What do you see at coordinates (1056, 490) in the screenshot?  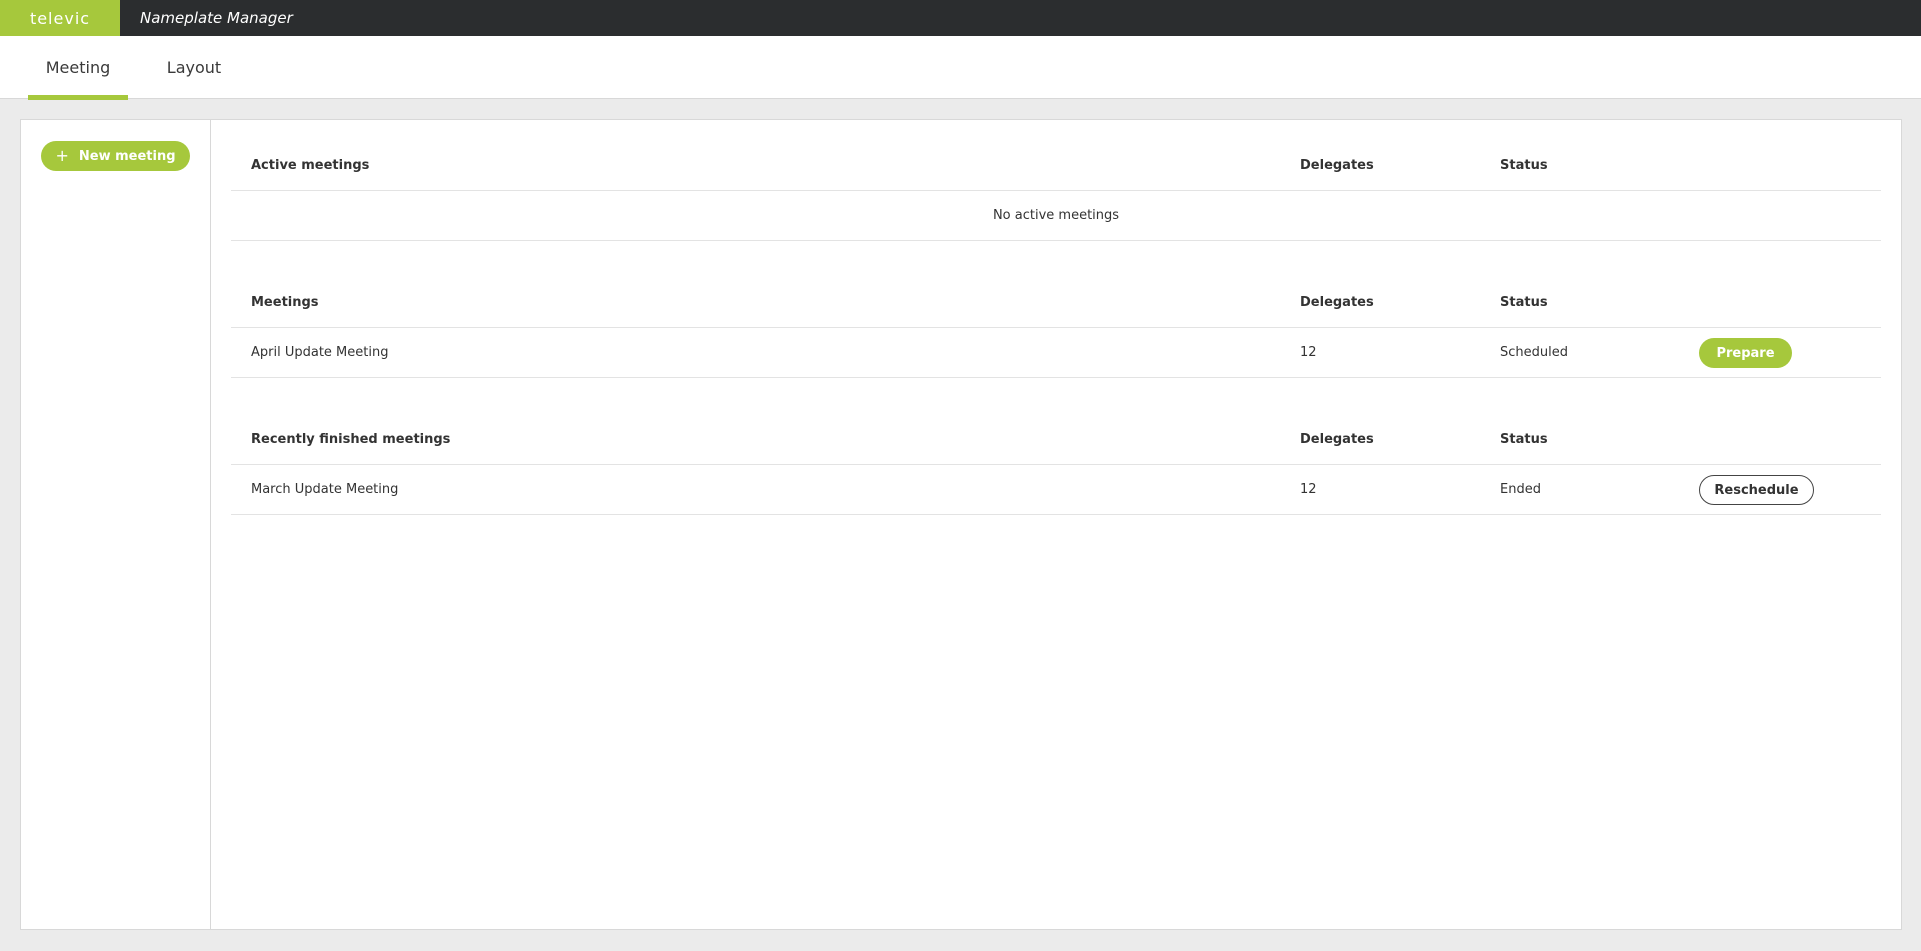 I see `table-row: March Update Meeting 12 Ended Reschedule` at bounding box center [1056, 490].